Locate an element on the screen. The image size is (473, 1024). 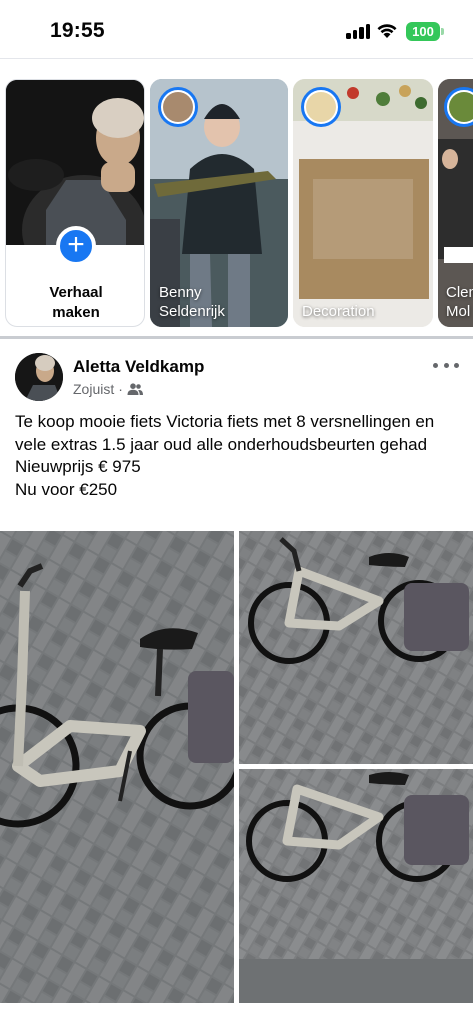
story-name: Clem Mol is located at coordinates (459, 302).